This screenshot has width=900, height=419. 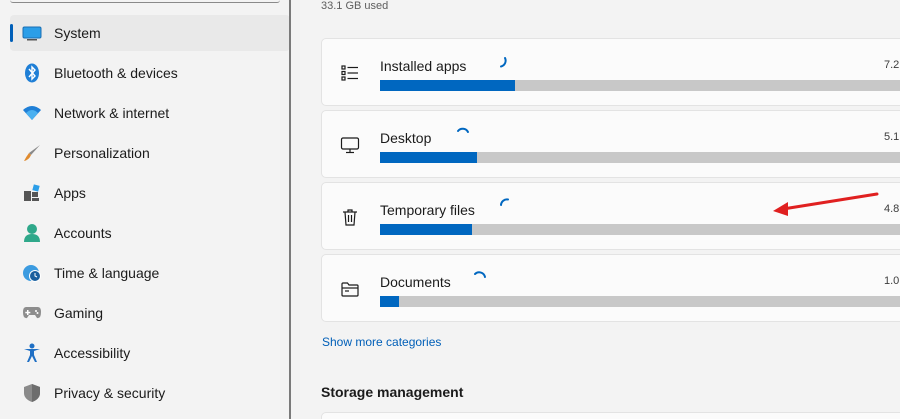 I want to click on accessibility-icon, so click(x=32, y=353).